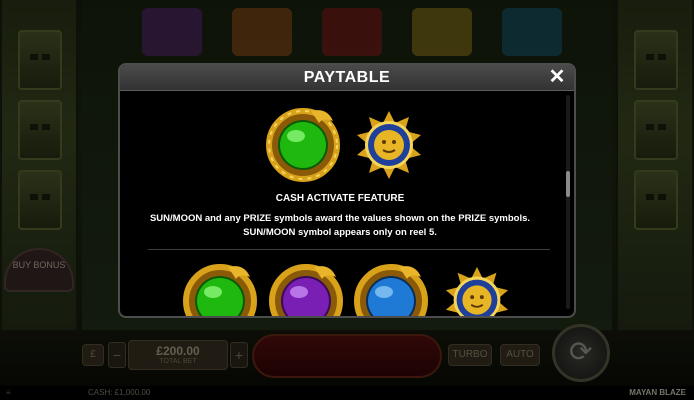 The image size is (694, 400). I want to click on feature-title: CASH ACTIVATE FEATURE, so click(340, 198).